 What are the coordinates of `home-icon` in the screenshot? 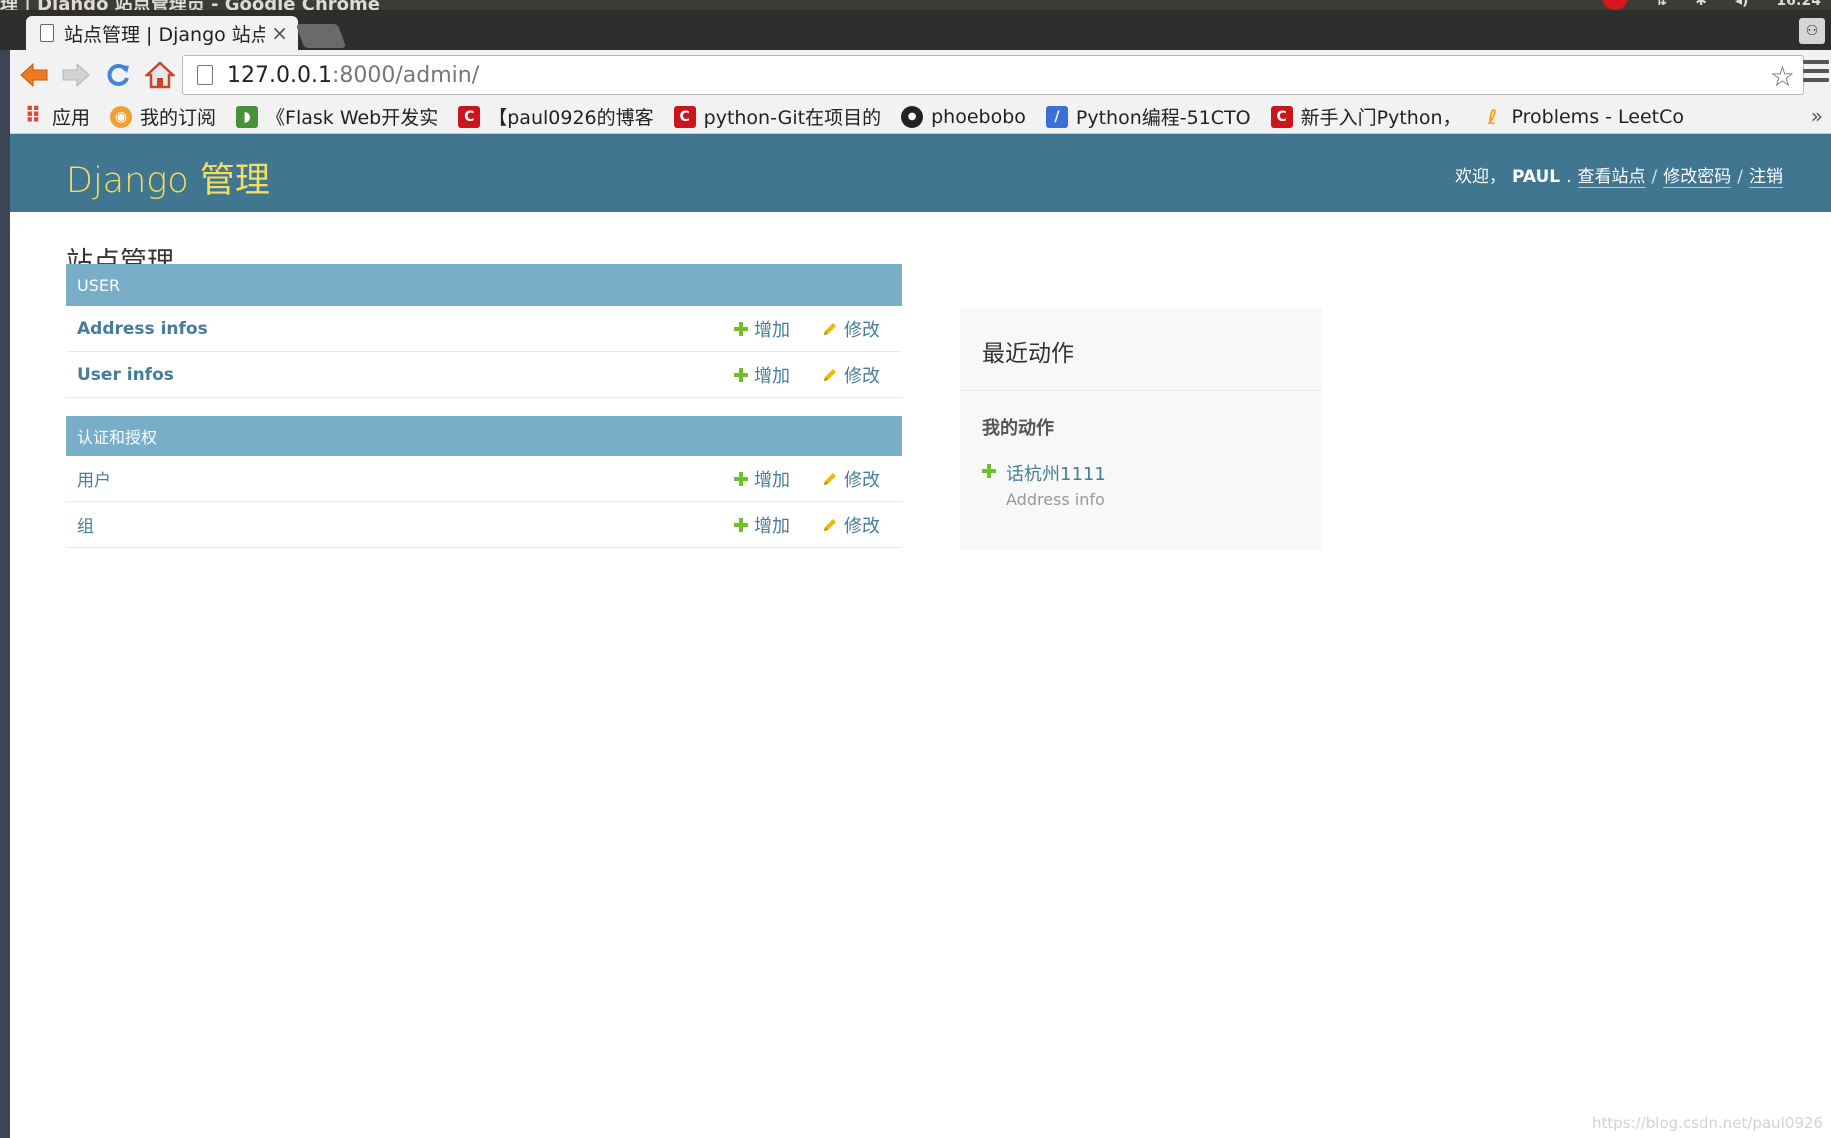 It's located at (160, 75).